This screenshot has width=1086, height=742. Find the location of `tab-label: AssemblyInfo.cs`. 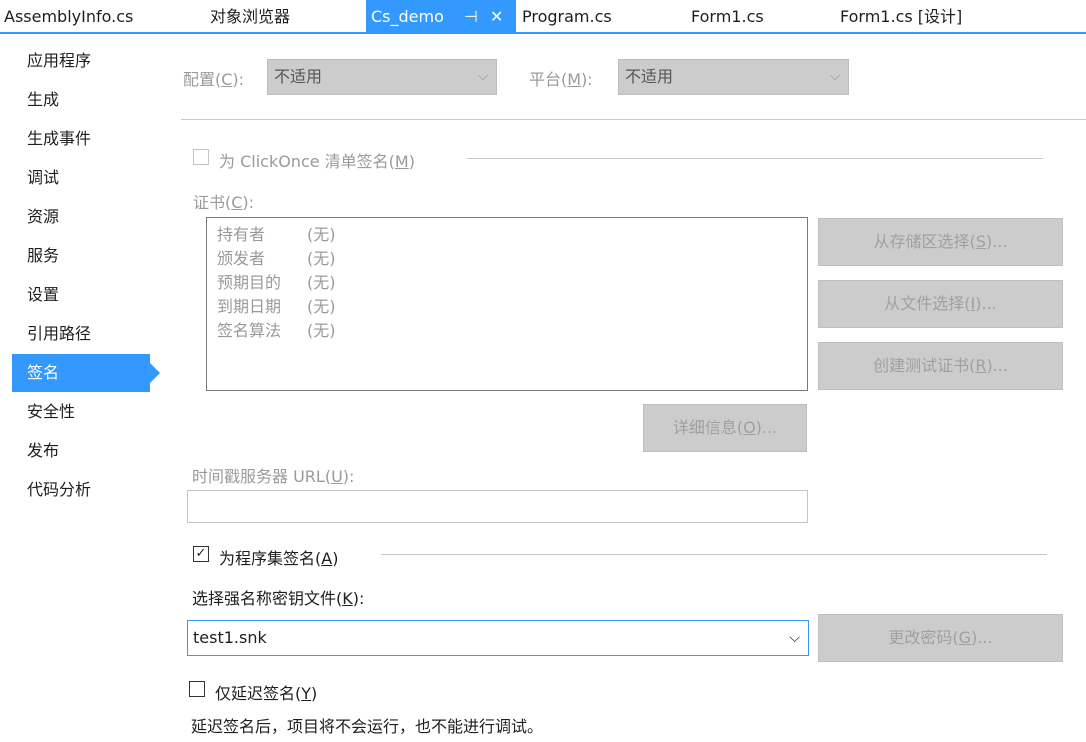

tab-label: AssemblyInfo.cs is located at coordinates (69, 16).